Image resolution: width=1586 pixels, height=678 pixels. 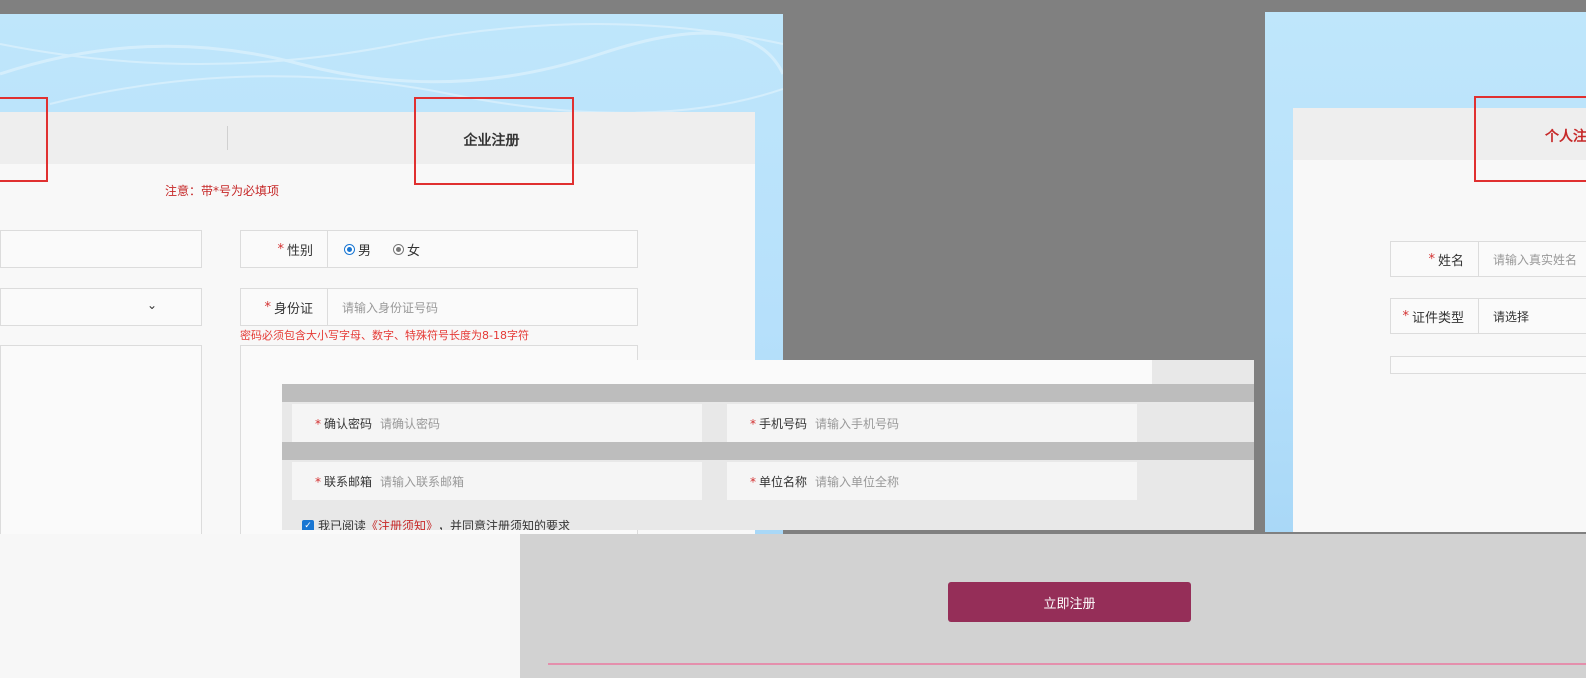 What do you see at coordinates (1067, 664) in the screenshot?
I see `artifact-line` at bounding box center [1067, 664].